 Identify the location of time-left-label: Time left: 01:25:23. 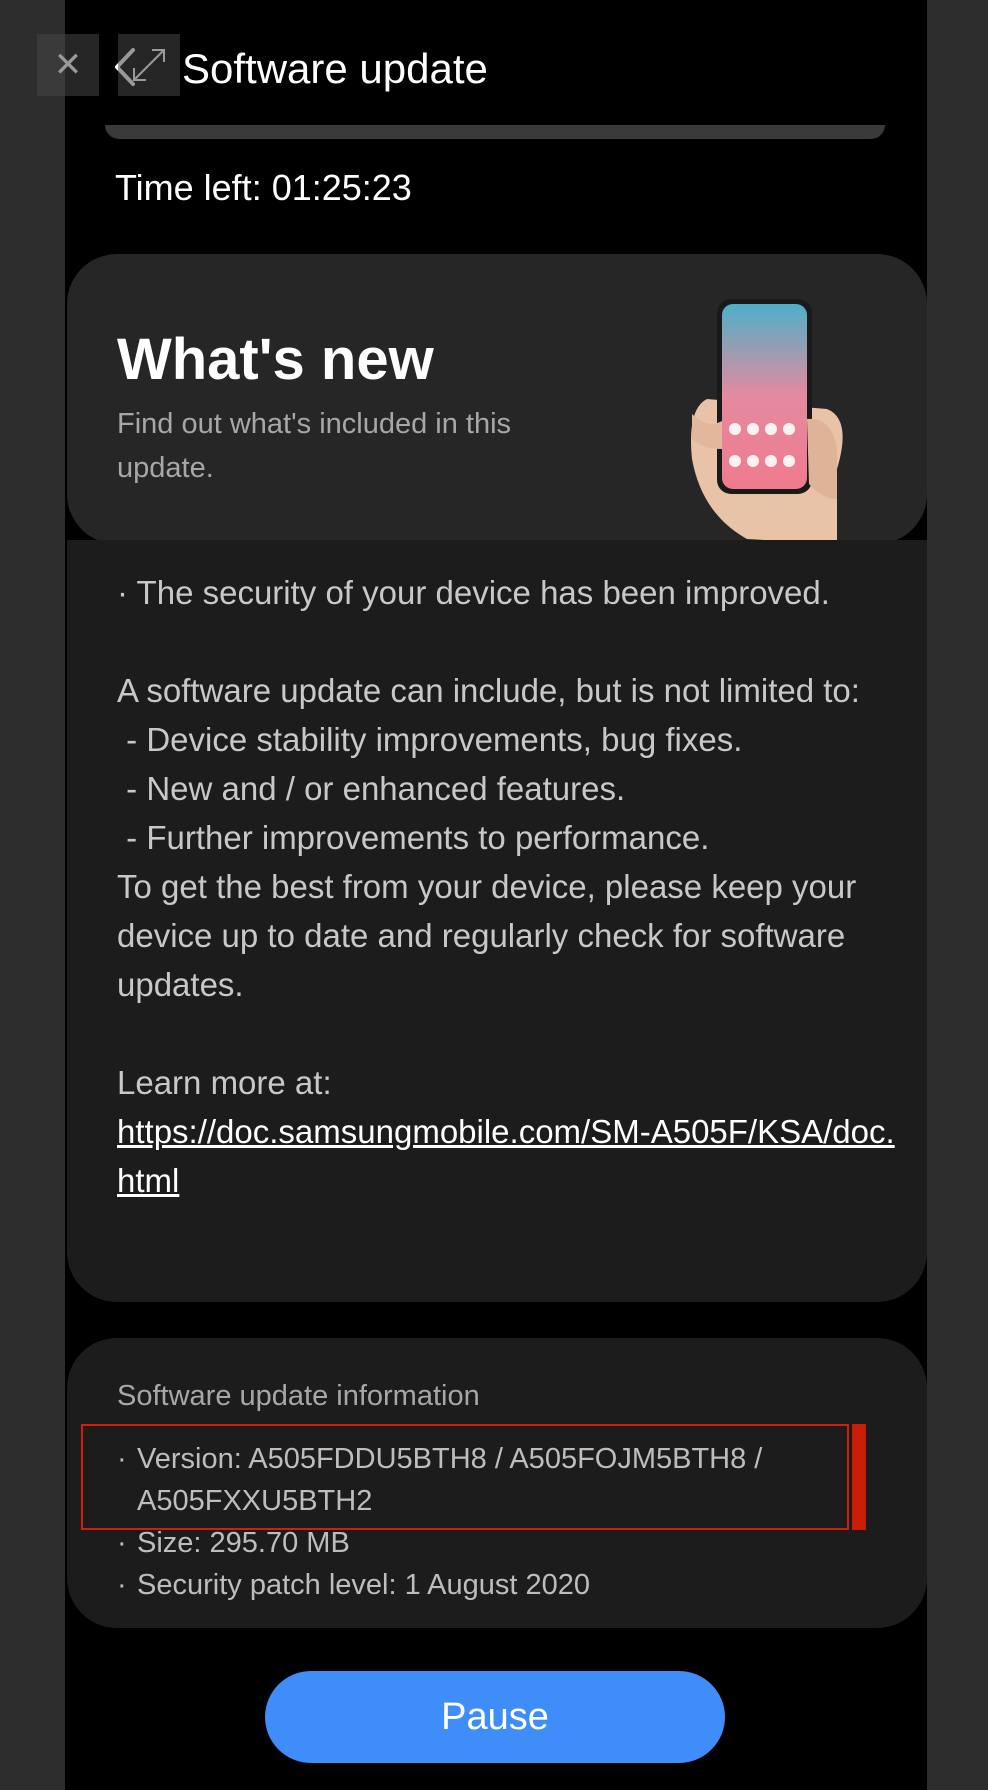
(263, 187).